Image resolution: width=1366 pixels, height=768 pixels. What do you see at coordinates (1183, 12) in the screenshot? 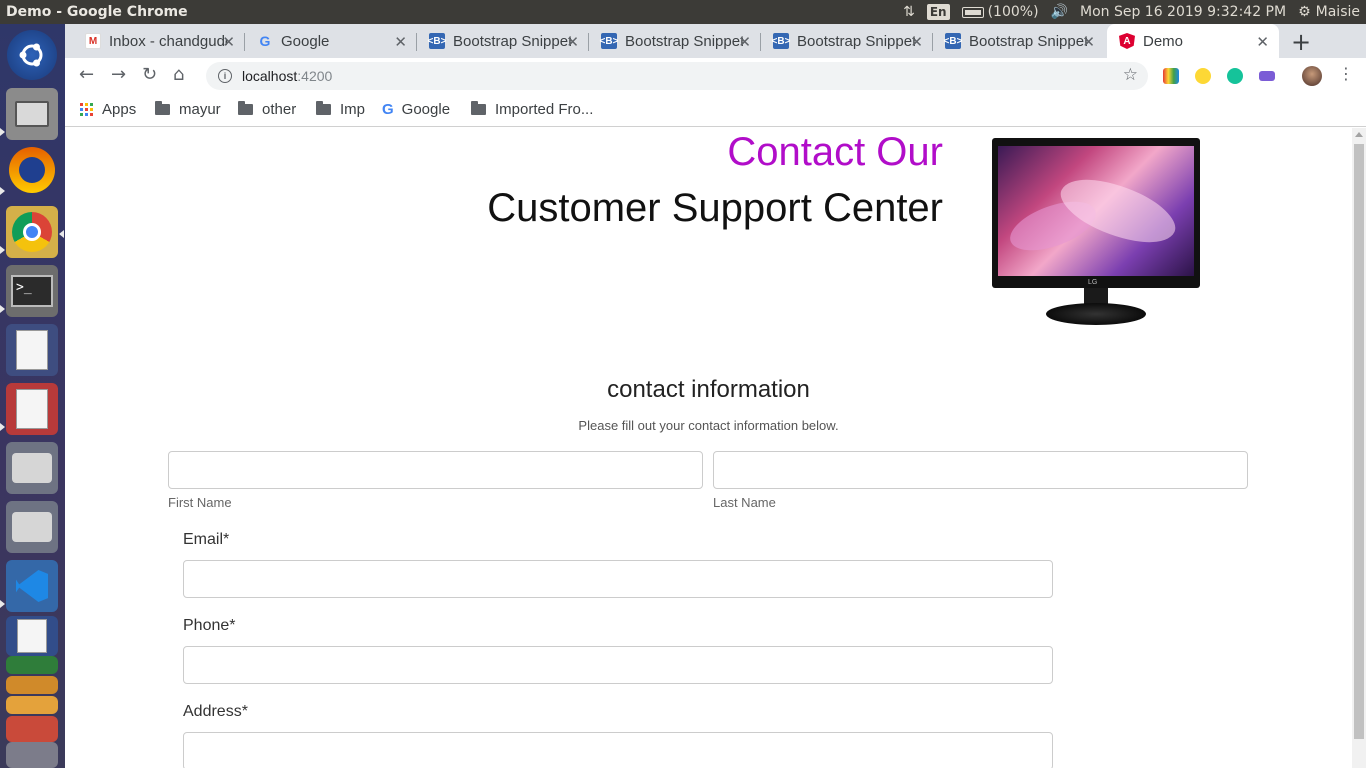
I see `clock: Mon Sep 16 2019 9:32:42 PM` at bounding box center [1183, 12].